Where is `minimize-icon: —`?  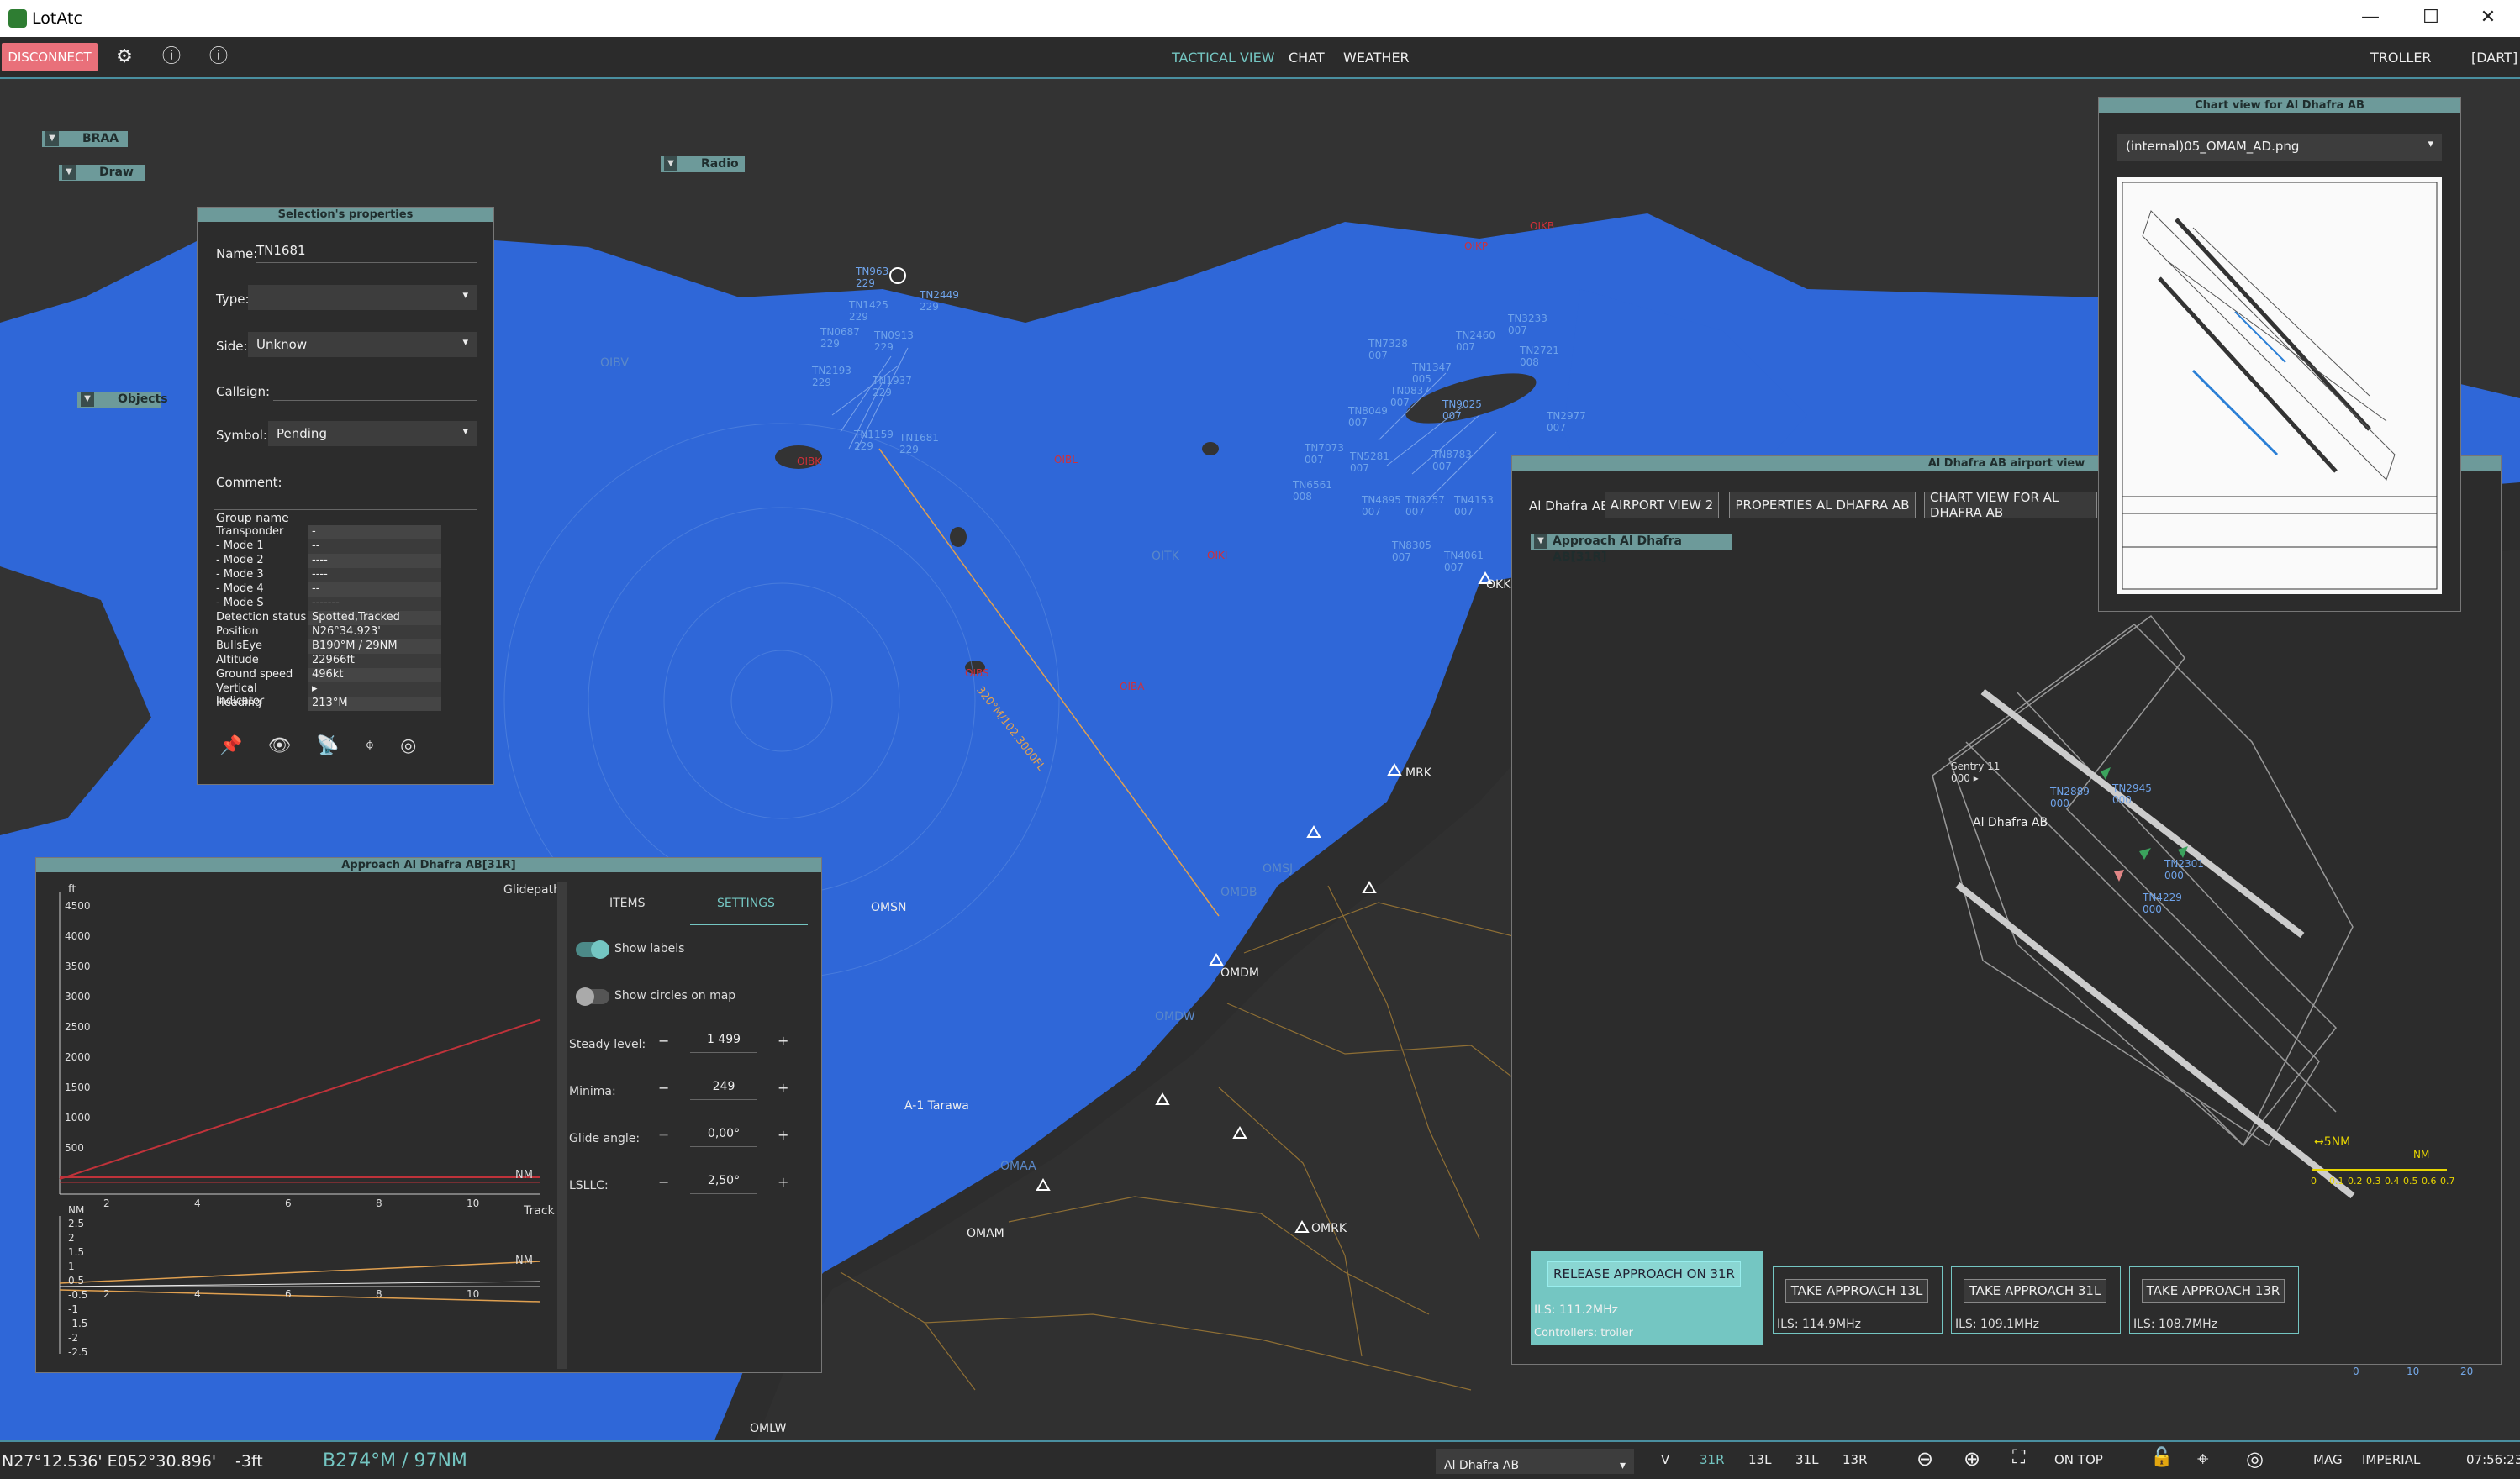 minimize-icon: — is located at coordinates (2370, 17).